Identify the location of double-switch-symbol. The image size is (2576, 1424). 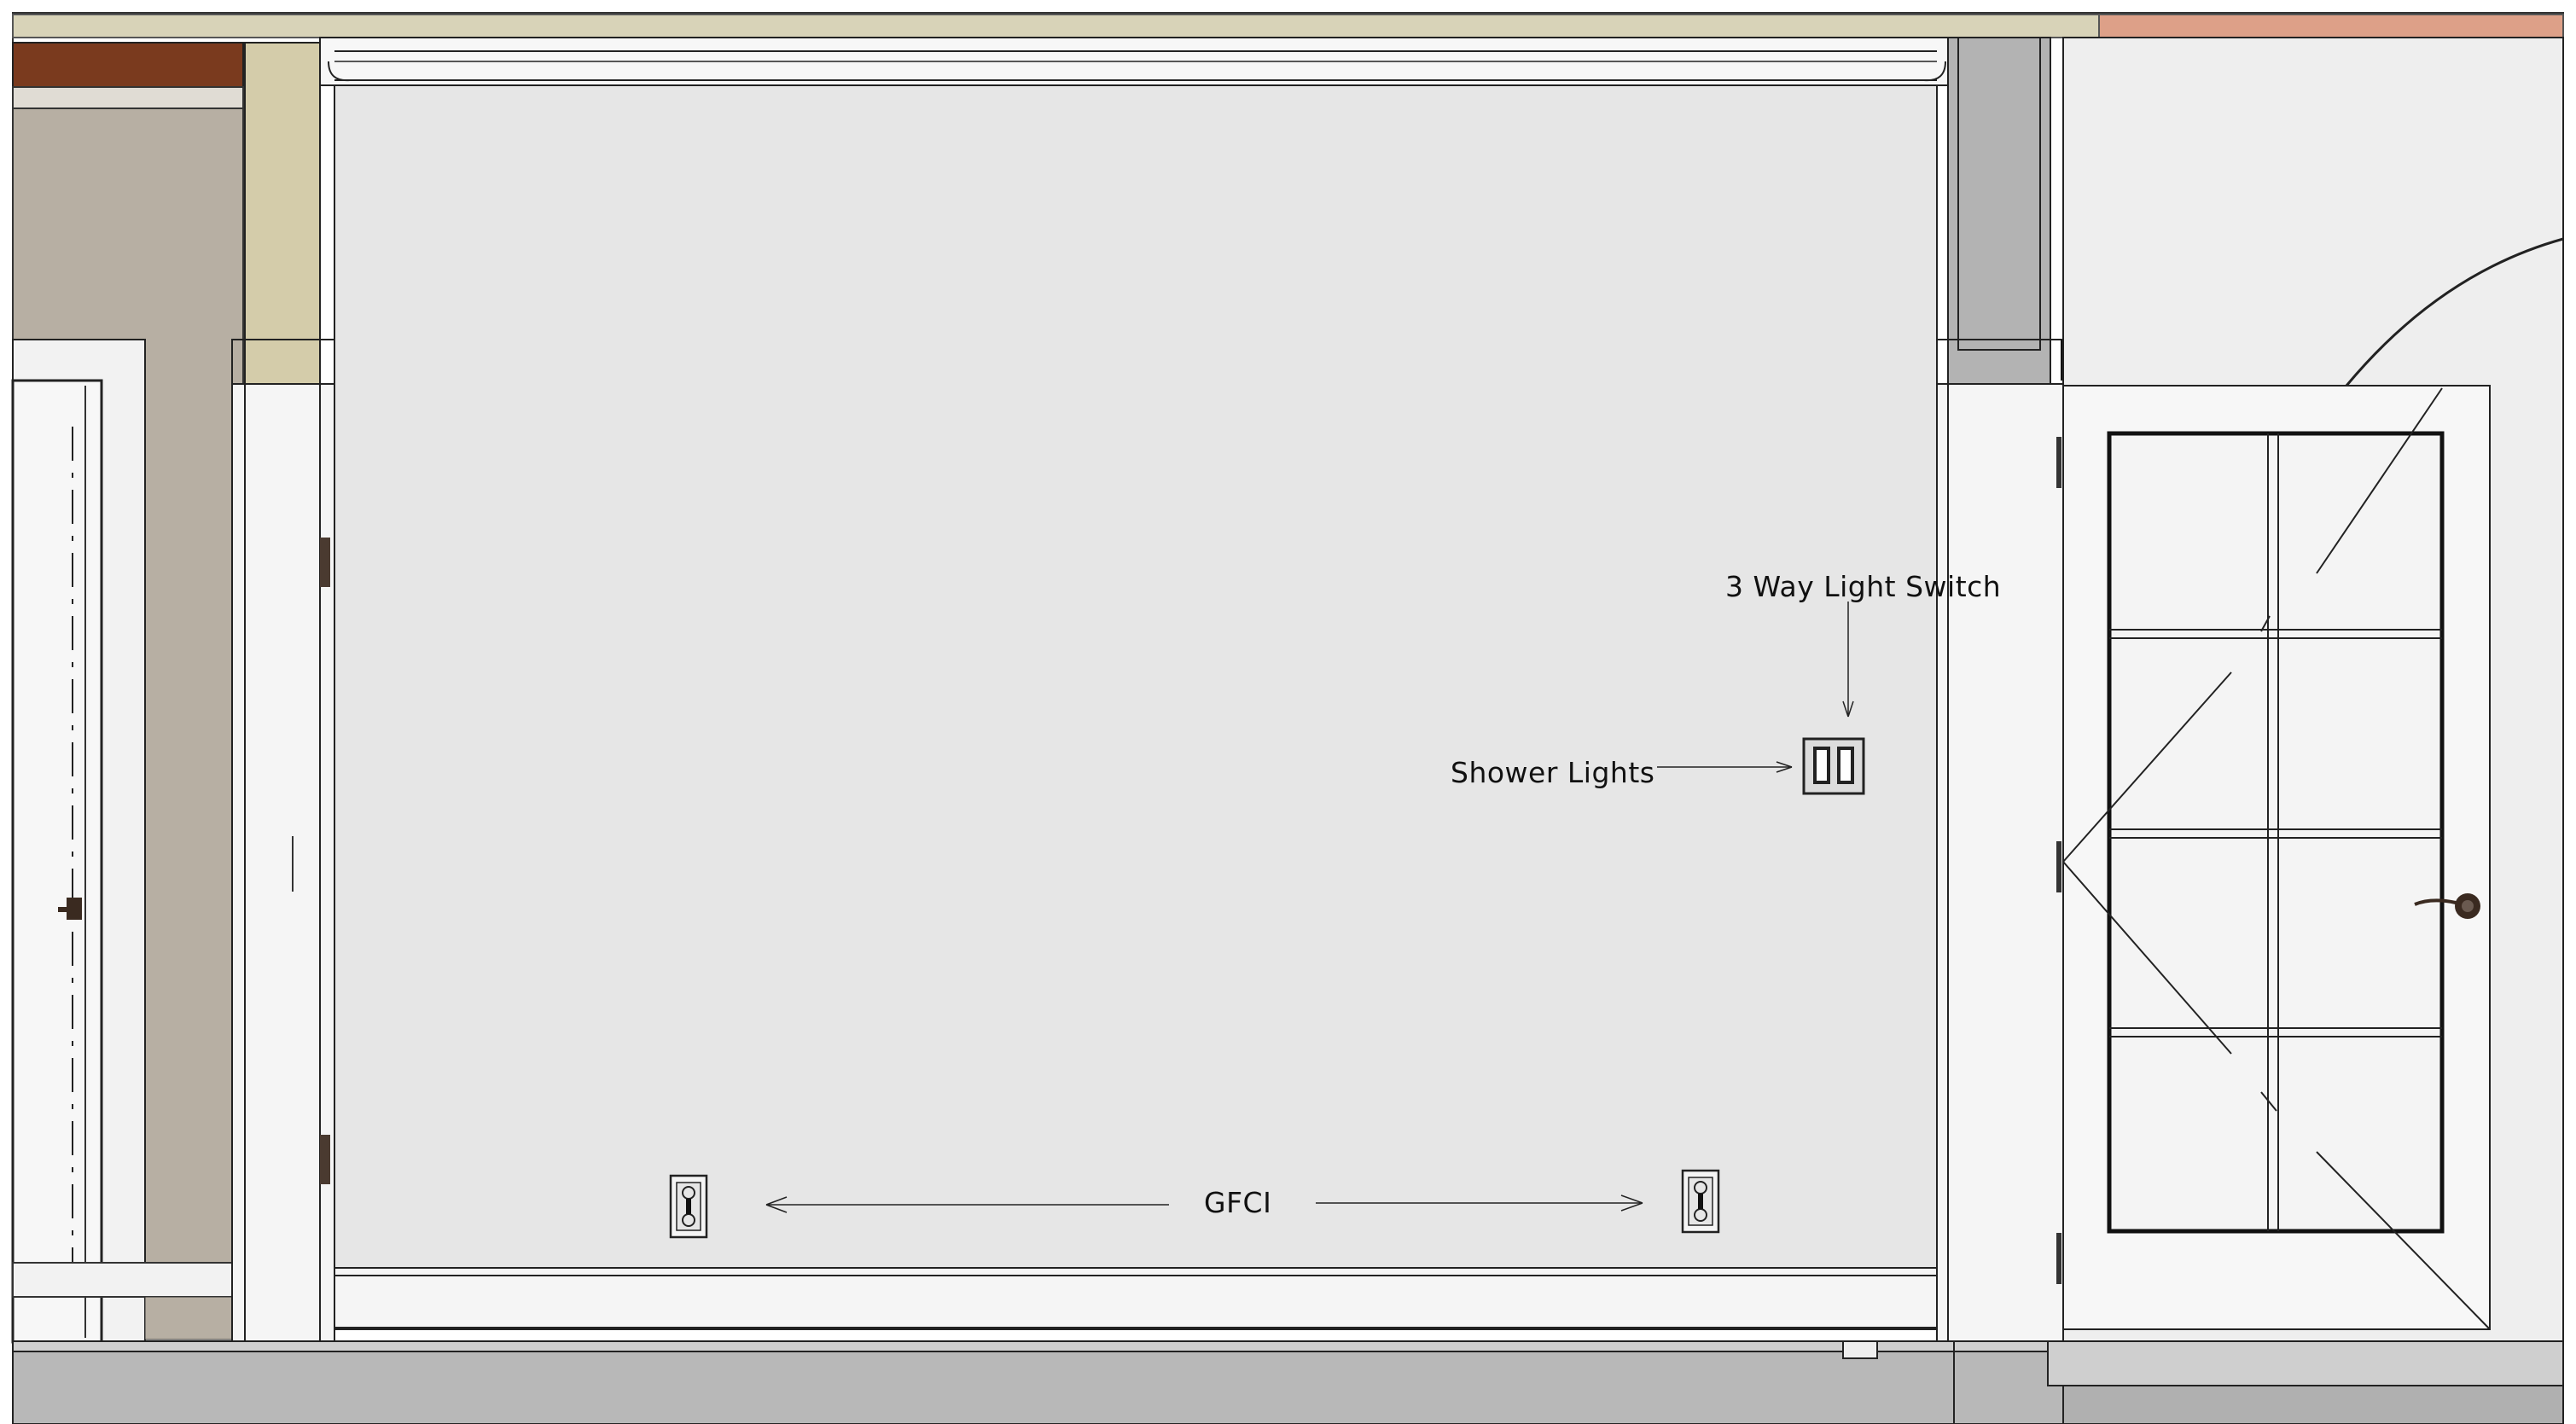
(1834, 766).